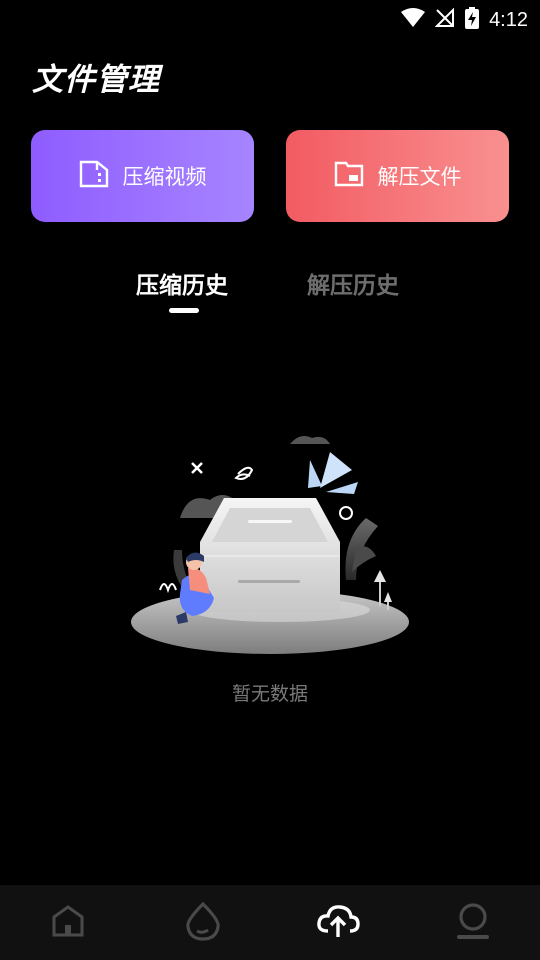 The image size is (540, 960). What do you see at coordinates (182, 283) in the screenshot?
I see `tab-compress-history: 压缩历史` at bounding box center [182, 283].